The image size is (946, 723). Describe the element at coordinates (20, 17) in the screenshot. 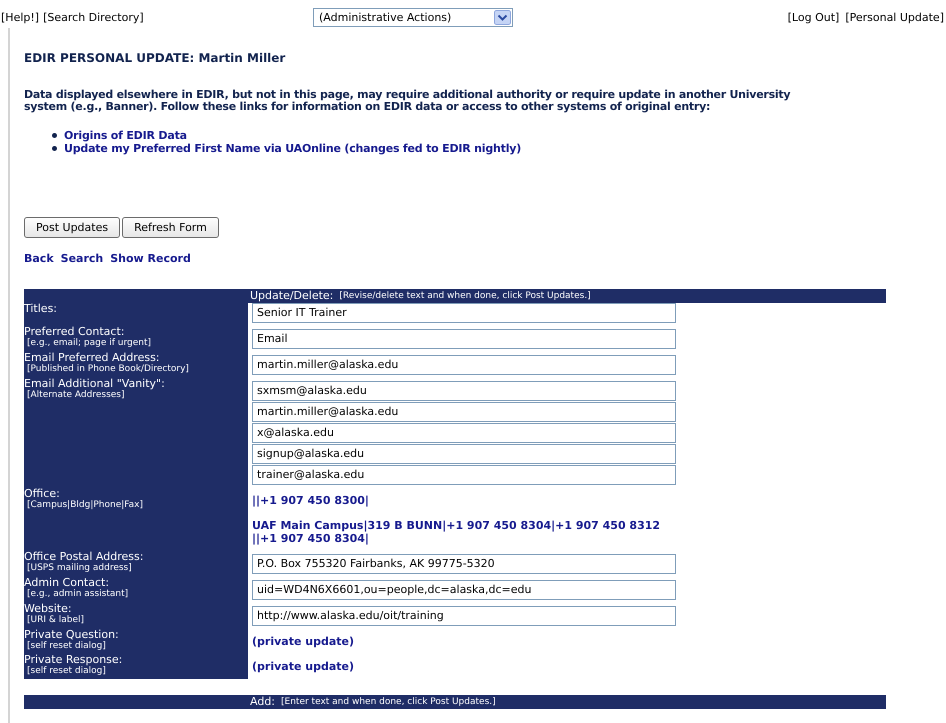

I see `top-link: [Help!]` at that location.